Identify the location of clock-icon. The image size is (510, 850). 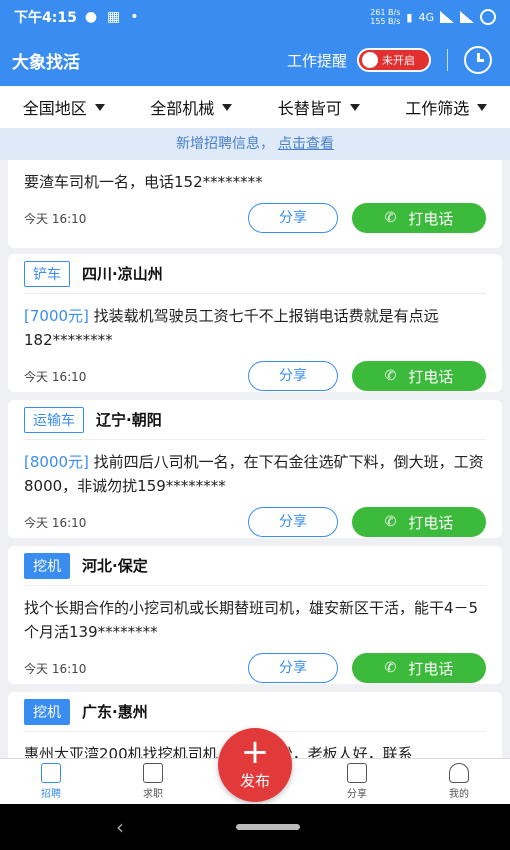
(478, 60).